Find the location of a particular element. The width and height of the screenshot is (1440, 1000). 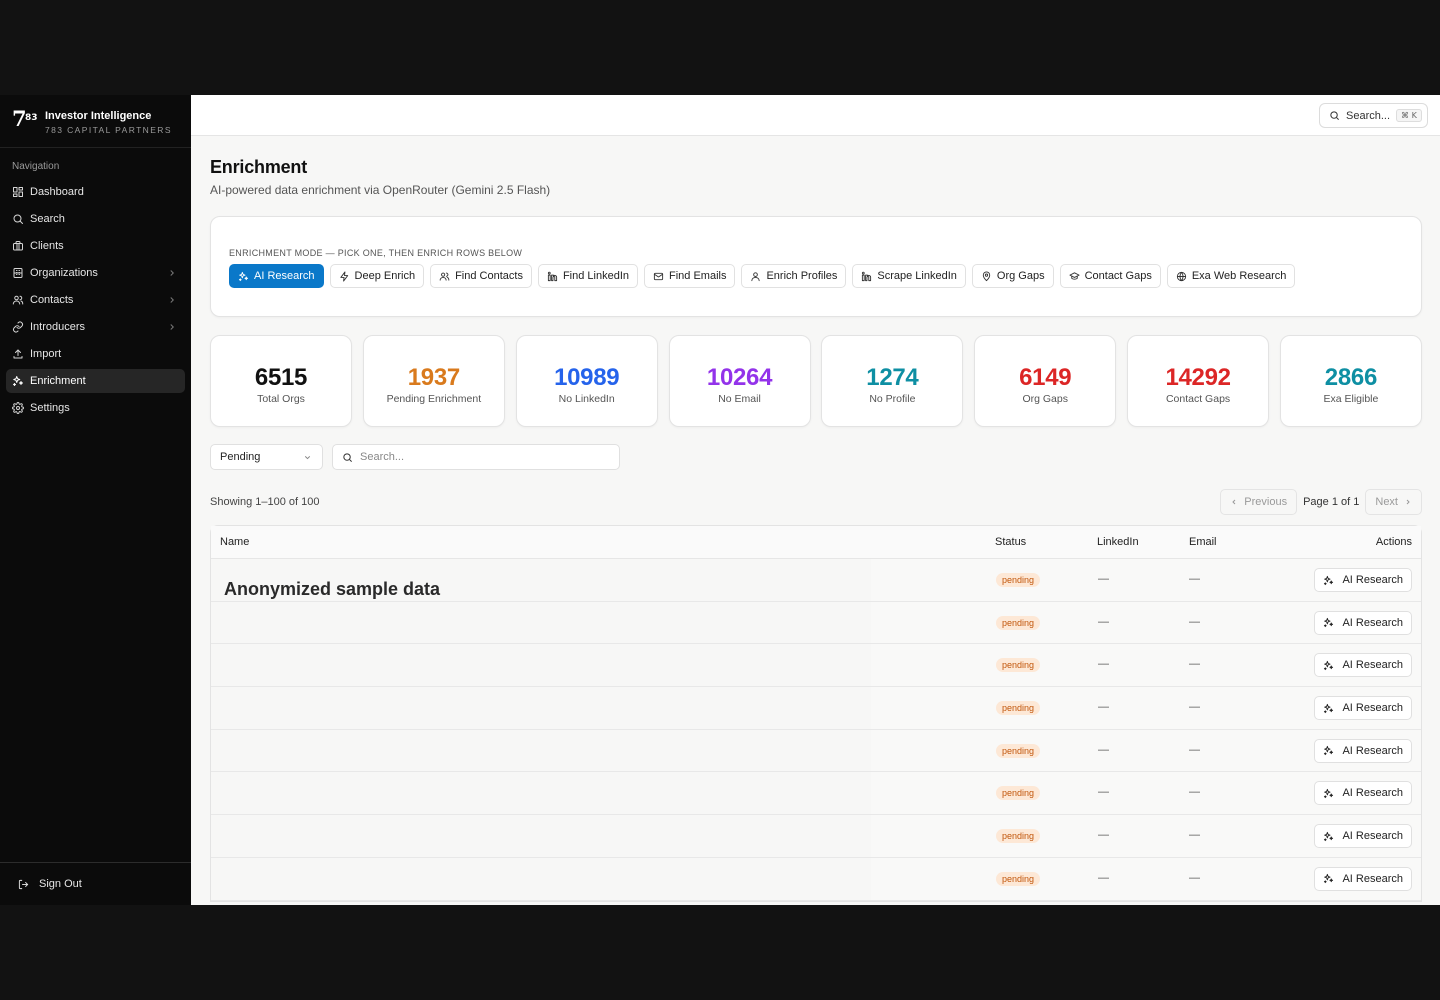

stat-card-contact-gaps: 14292 Contact Gaps is located at coordinates (1198, 381).